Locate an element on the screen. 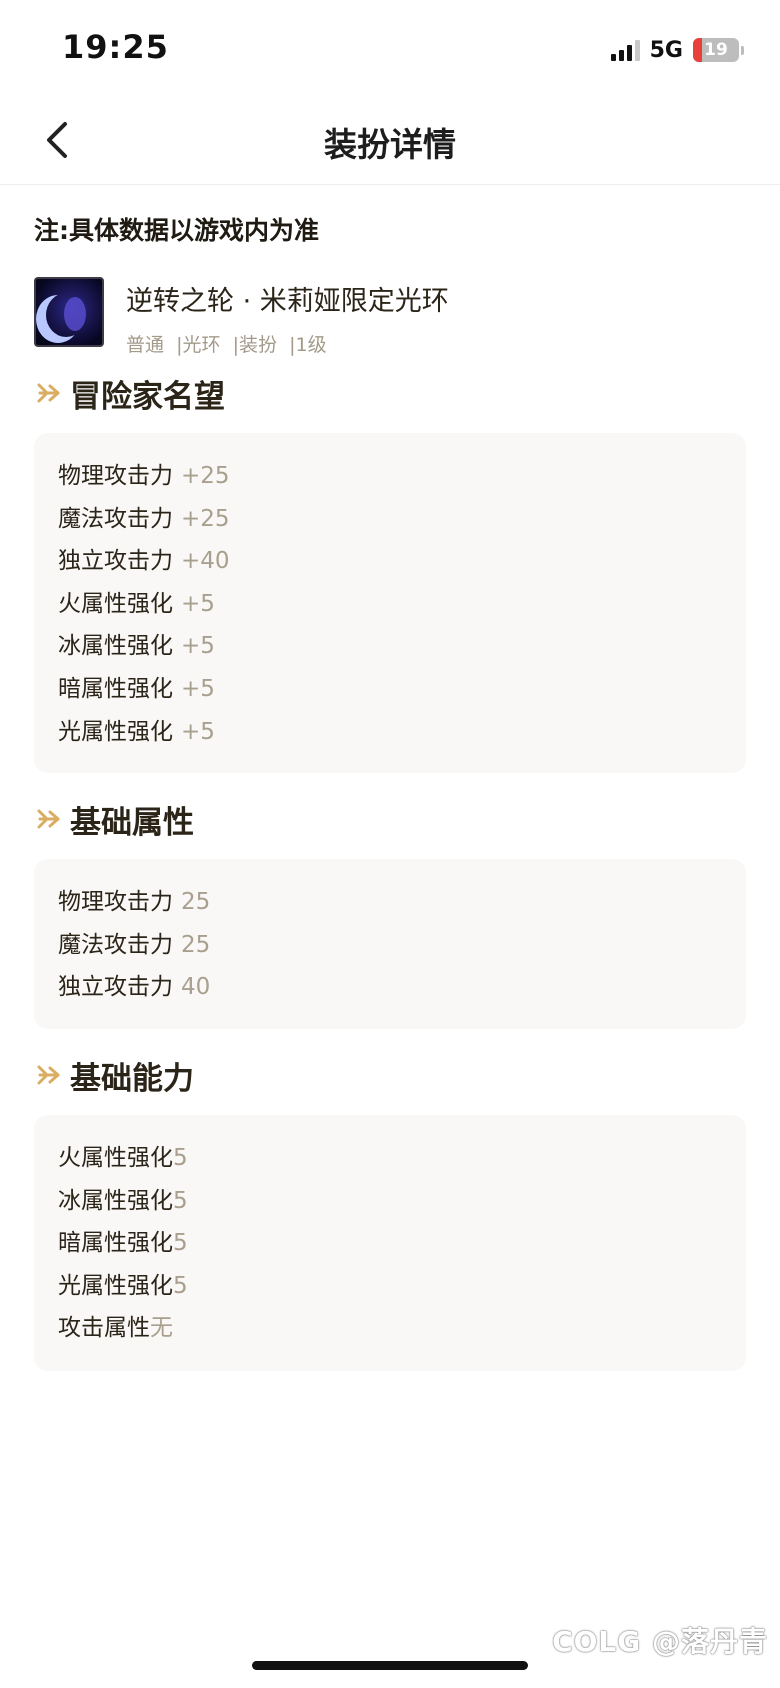 Image resolution: width=780 pixels, height=1688 pixels. stat-row: 冰属性强化 +5 is located at coordinates (136, 646).